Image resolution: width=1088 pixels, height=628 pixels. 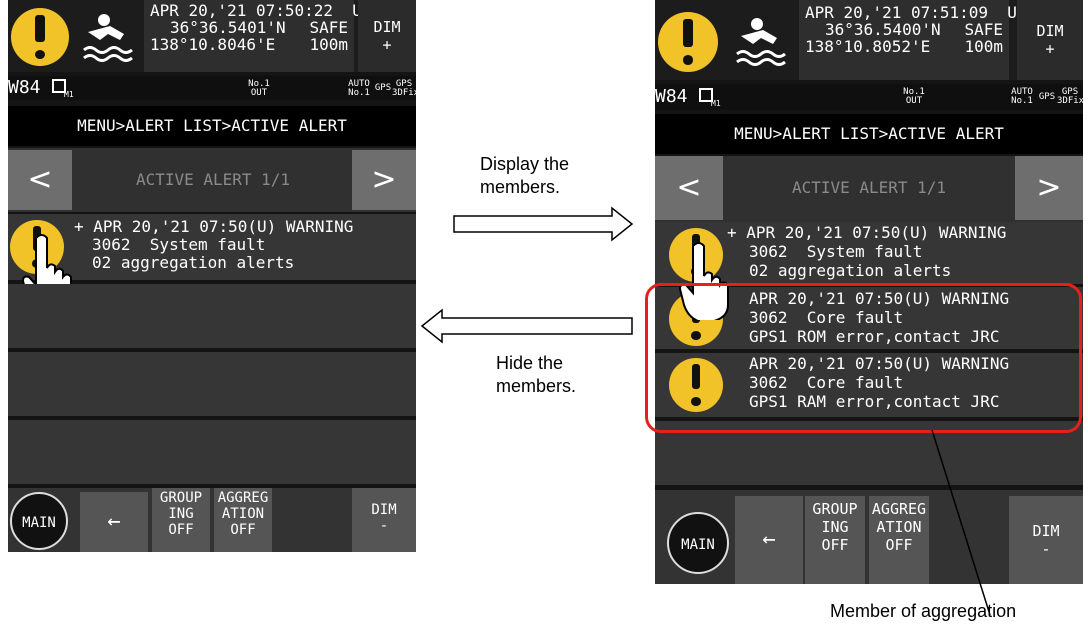 I want to click on aggregation-label-1: AGGREG, so click(x=243, y=498).